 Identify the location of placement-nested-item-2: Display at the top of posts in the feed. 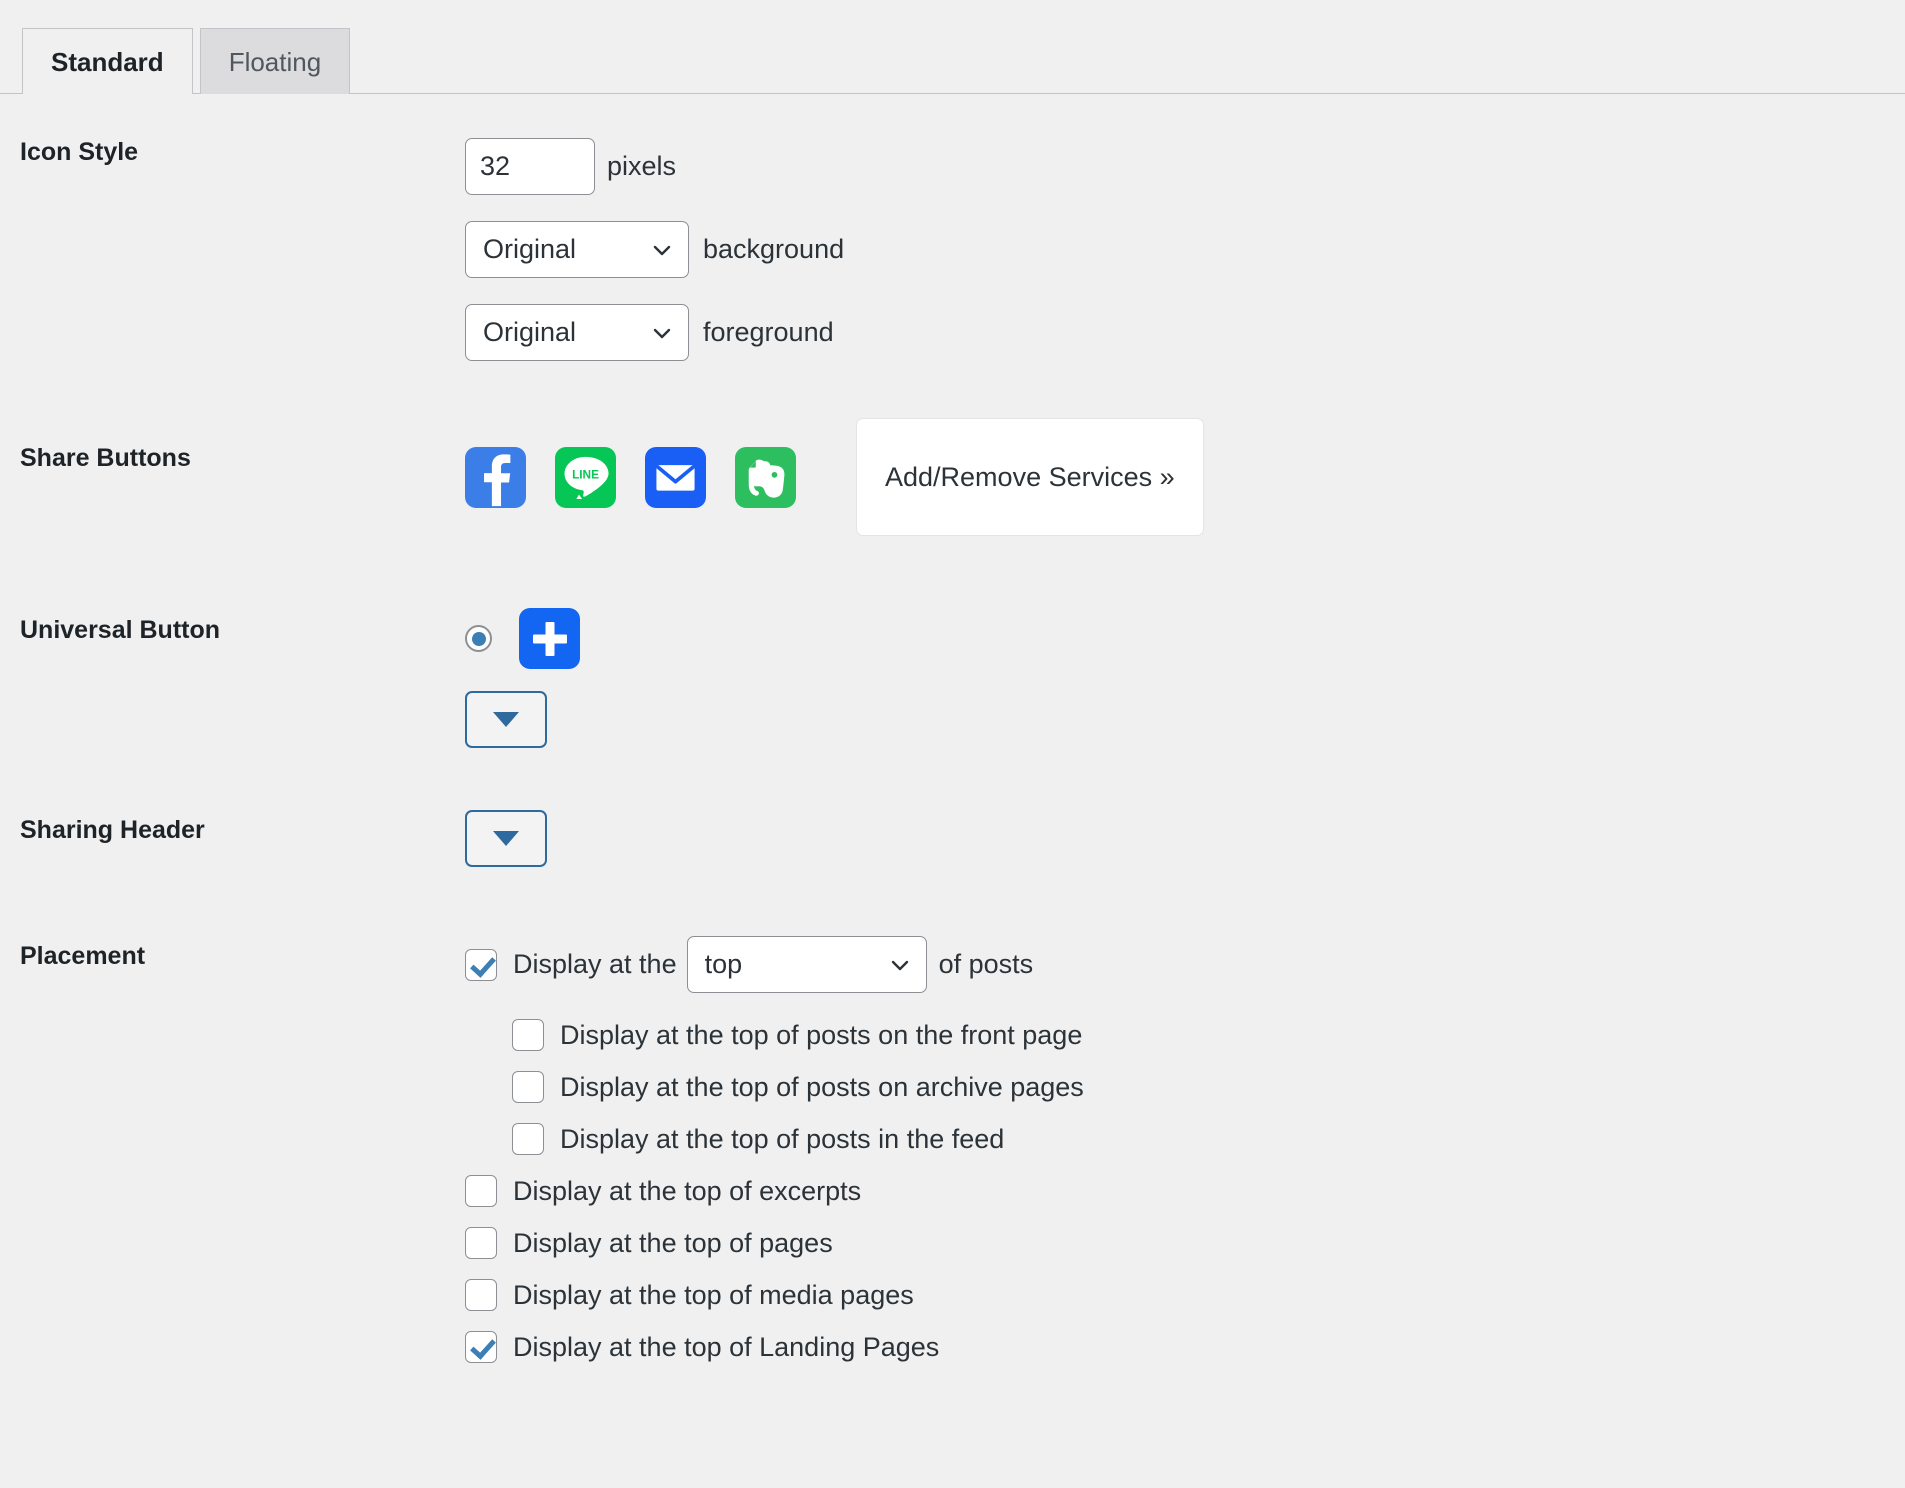
(1208, 1139).